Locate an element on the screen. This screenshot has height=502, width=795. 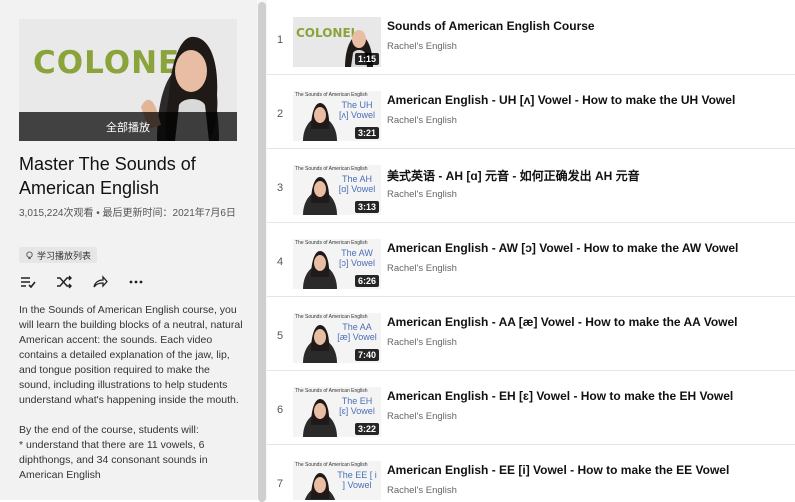
add-to-queue-icon is located at coordinates (28, 282).